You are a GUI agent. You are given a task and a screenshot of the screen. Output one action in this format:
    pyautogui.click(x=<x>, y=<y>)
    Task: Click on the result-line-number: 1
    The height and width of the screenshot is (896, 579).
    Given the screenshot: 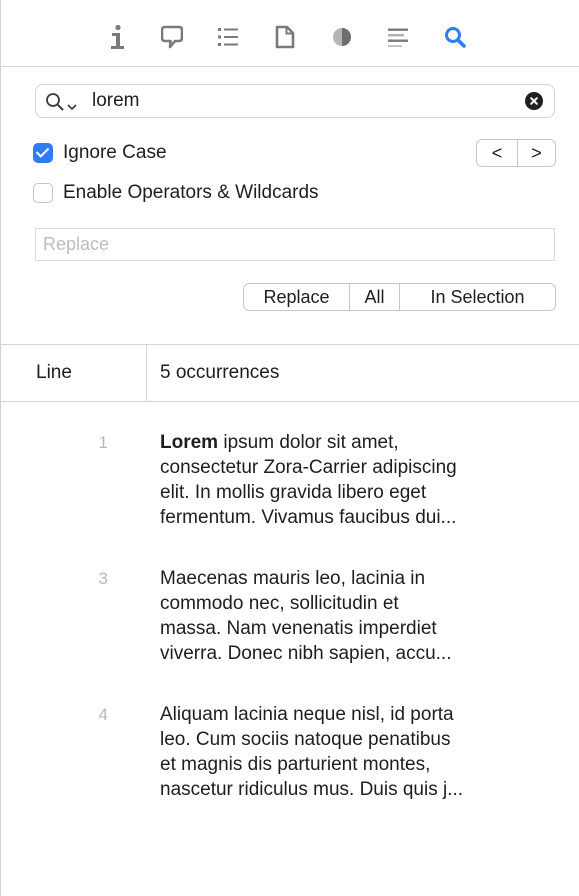 What is the action you would take?
    pyautogui.click(x=103, y=442)
    